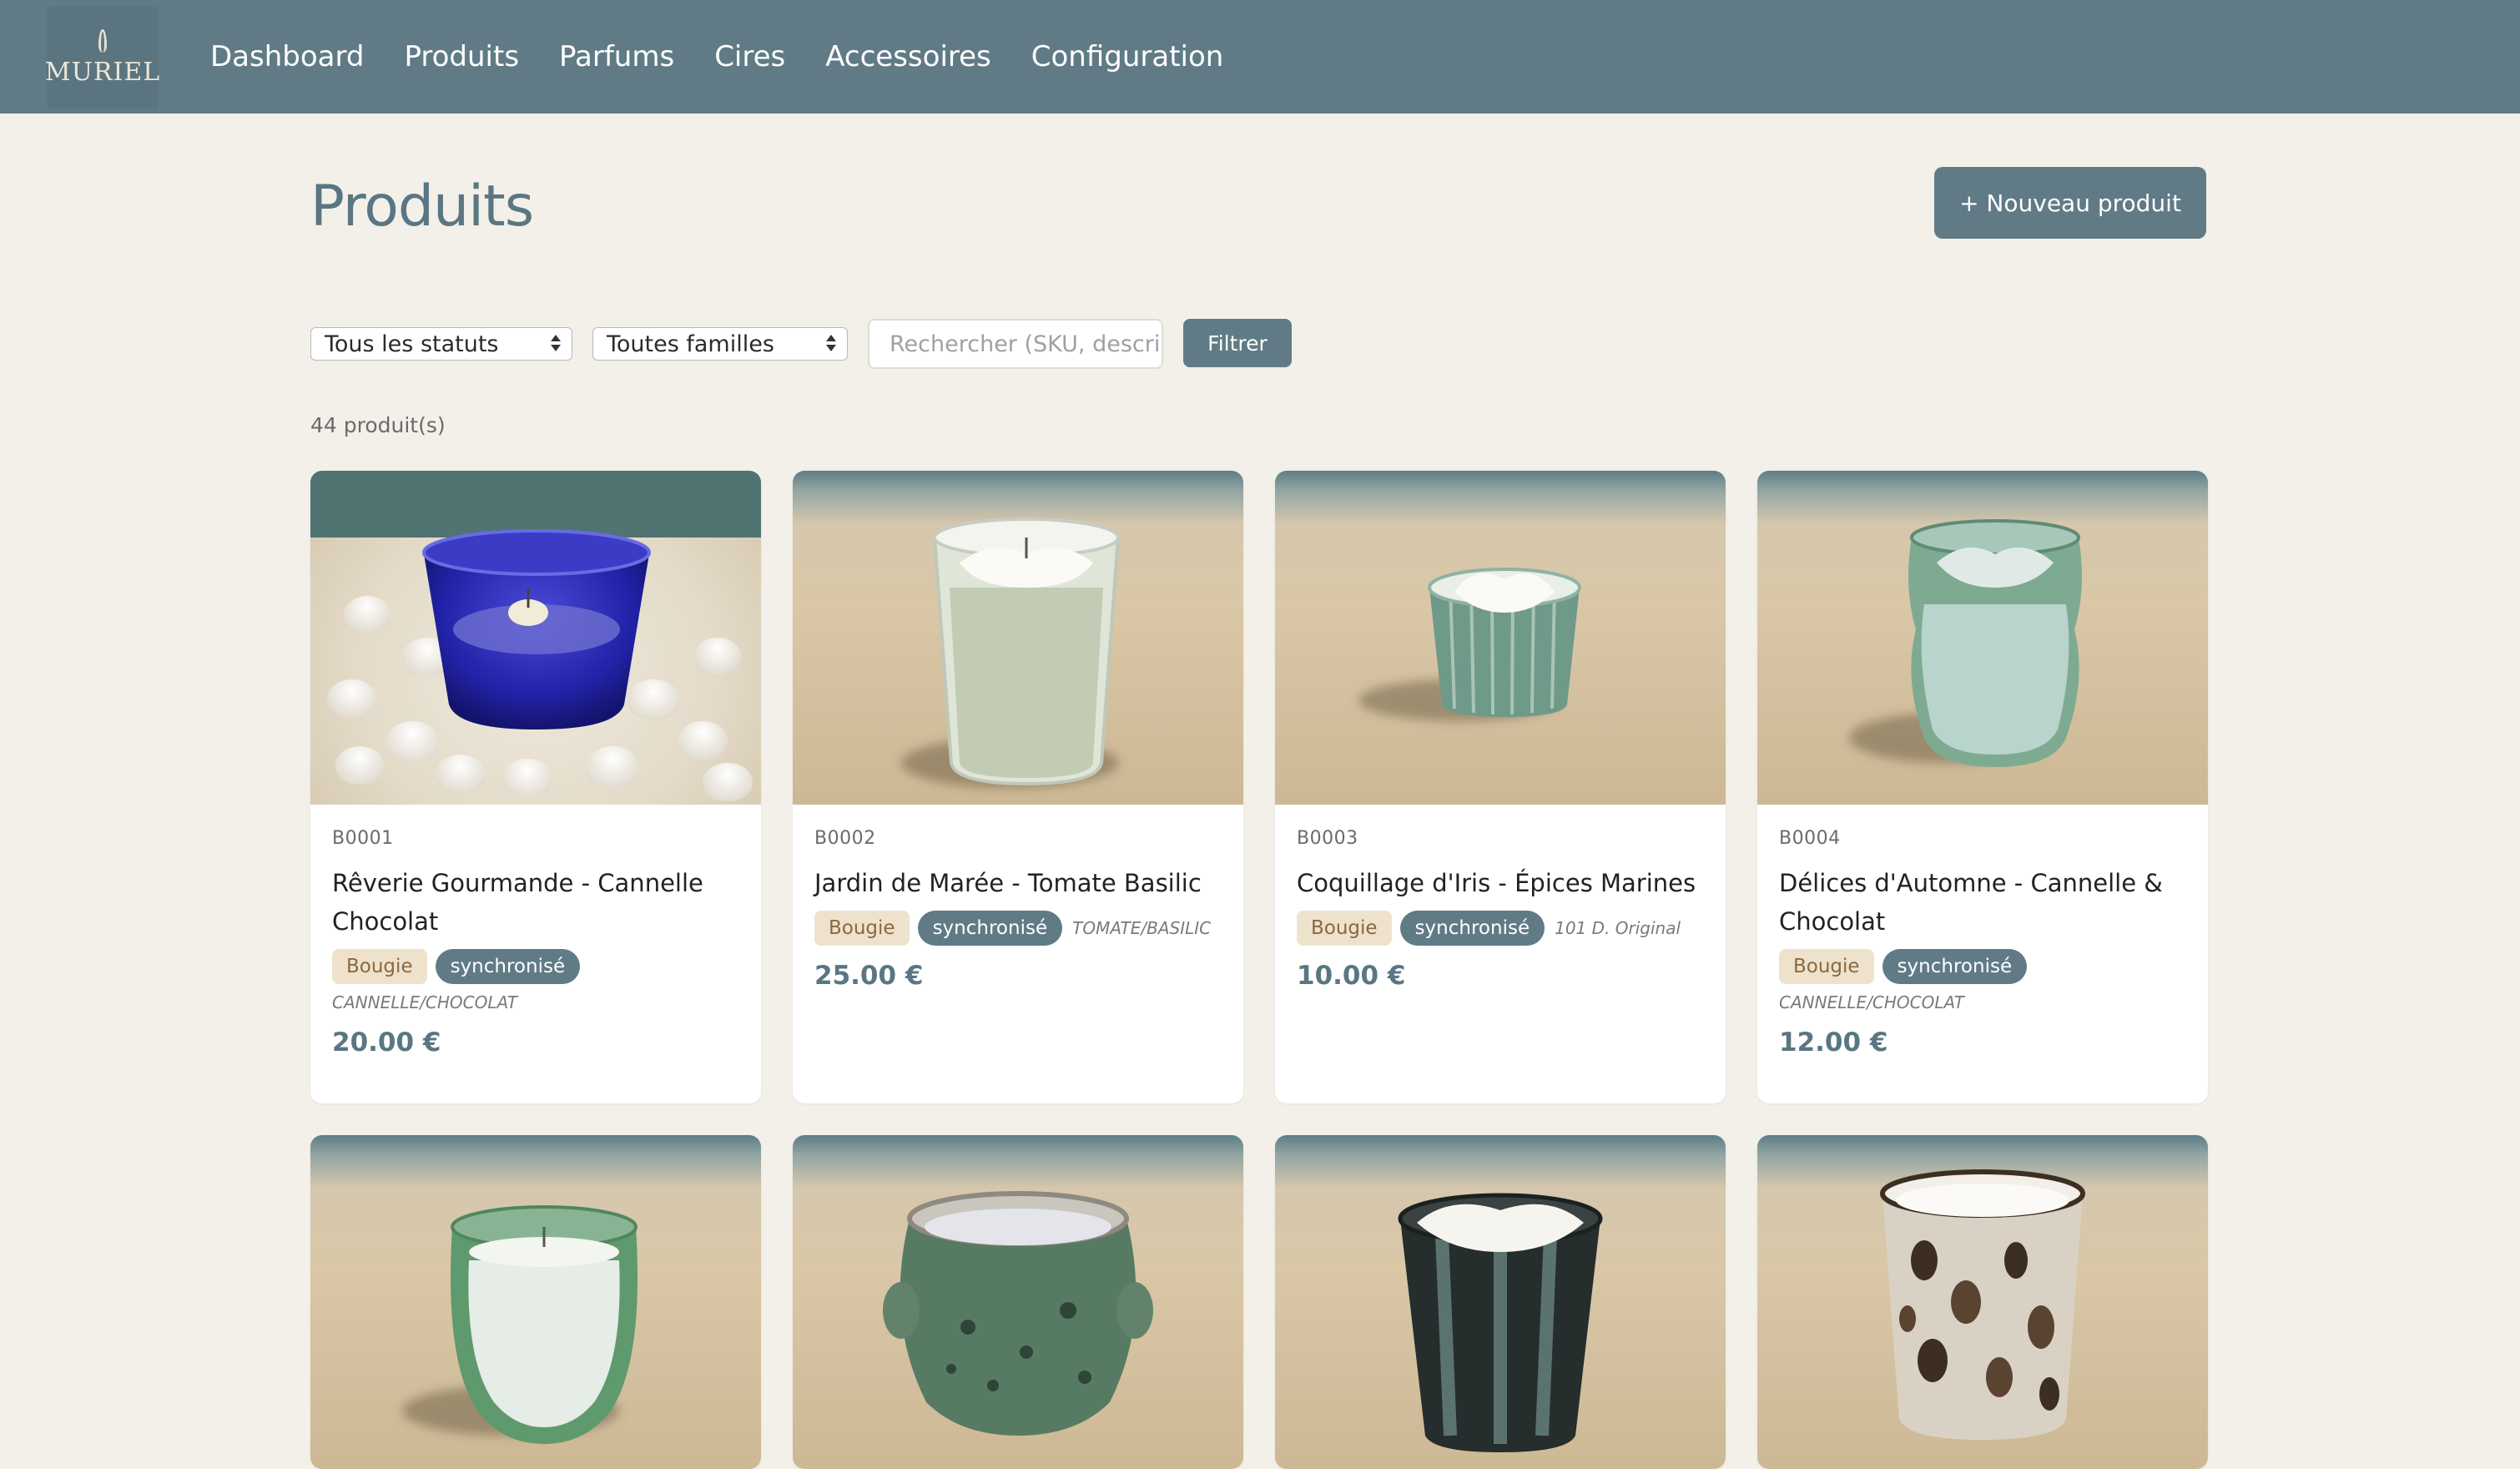 This screenshot has height=1469, width=2520. What do you see at coordinates (1982, 903) in the screenshot?
I see `product-name: Délices d'Automne - Cannelle & Chocolat` at bounding box center [1982, 903].